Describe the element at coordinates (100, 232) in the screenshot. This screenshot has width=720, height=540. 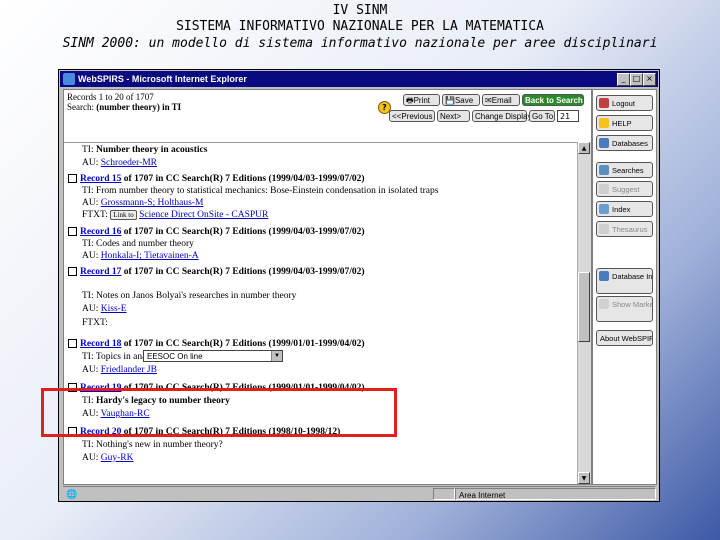
I see `record-link: Record 16` at that location.